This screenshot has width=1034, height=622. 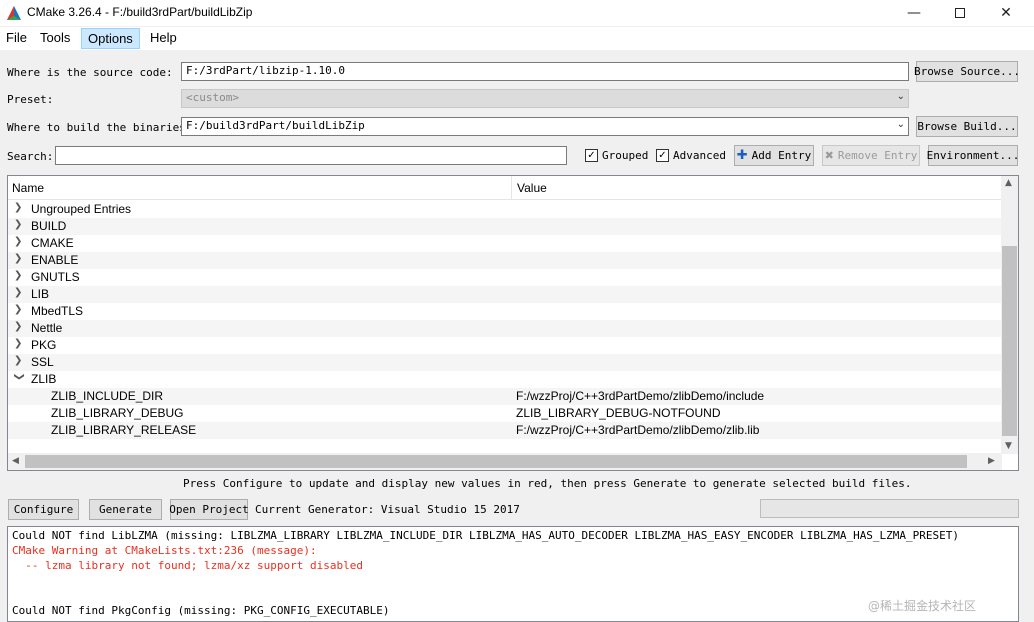 What do you see at coordinates (505, 345) in the screenshot?
I see `tree-group-row: ❯ PKG` at bounding box center [505, 345].